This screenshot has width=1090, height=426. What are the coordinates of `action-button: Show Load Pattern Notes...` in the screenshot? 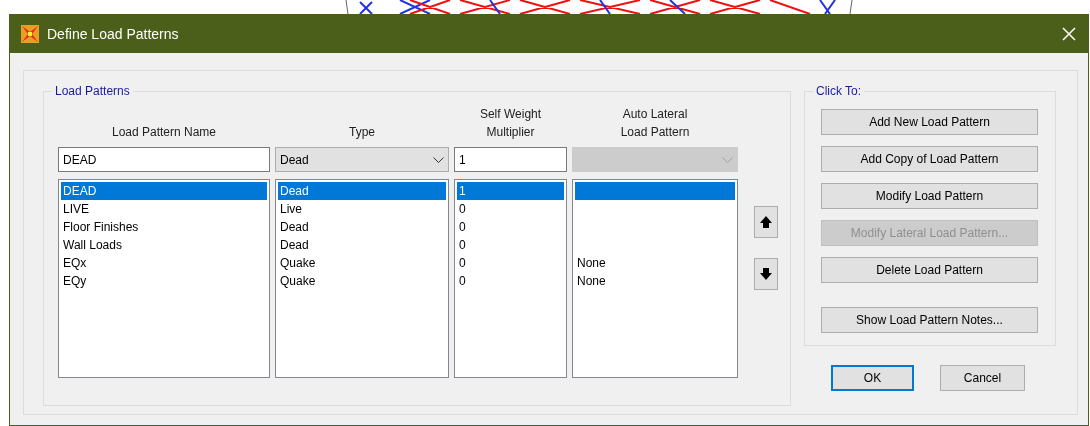 It's located at (929, 320).